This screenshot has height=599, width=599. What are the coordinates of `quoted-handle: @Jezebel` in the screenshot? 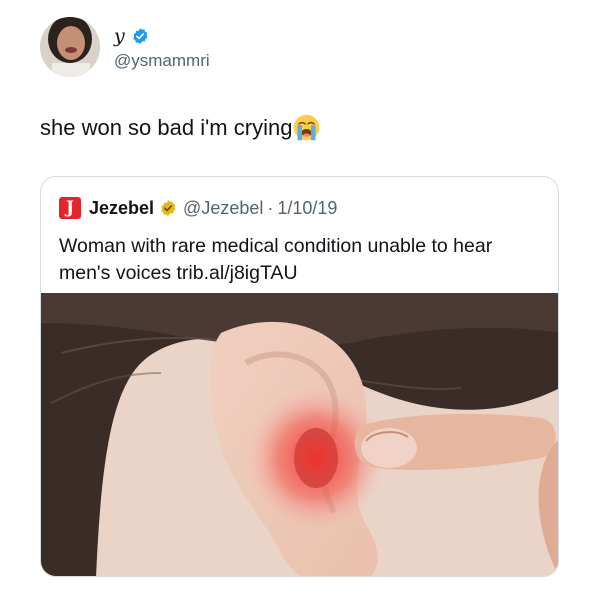 It's located at (223, 208).